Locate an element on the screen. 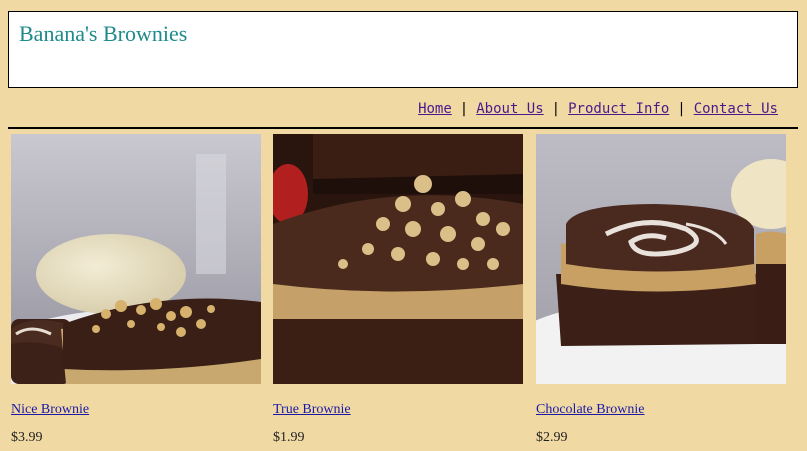  main-nav: Home | About Us | Product Info | Contact Us is located at coordinates (598, 109).